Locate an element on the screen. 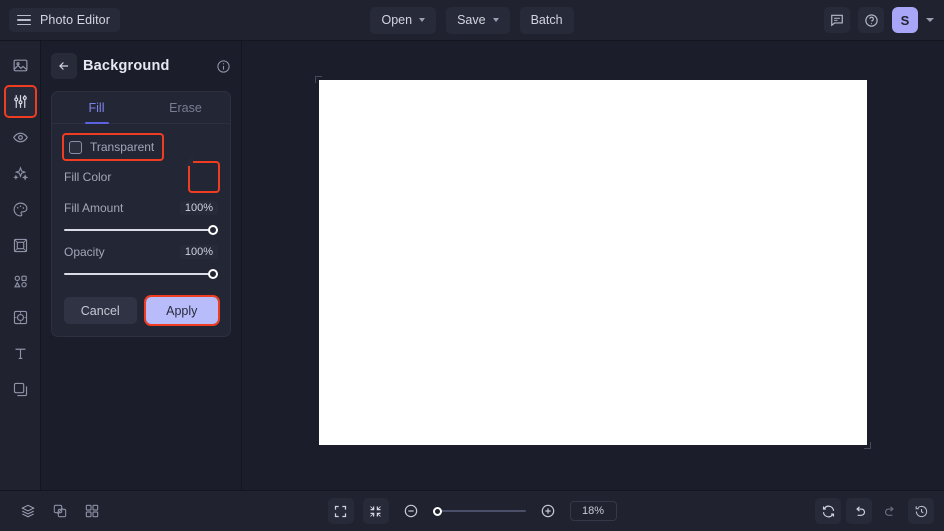  transparent-option: Transparent is located at coordinates (113, 147).